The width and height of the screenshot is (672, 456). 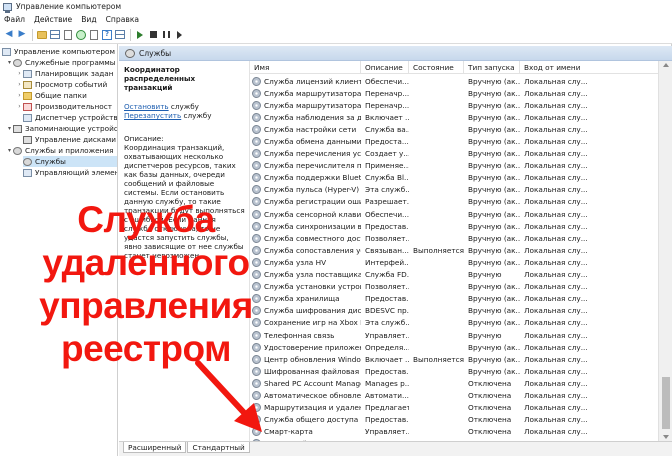 What do you see at coordinates (666, 437) in the screenshot?
I see `scroll-down-icon` at bounding box center [666, 437].